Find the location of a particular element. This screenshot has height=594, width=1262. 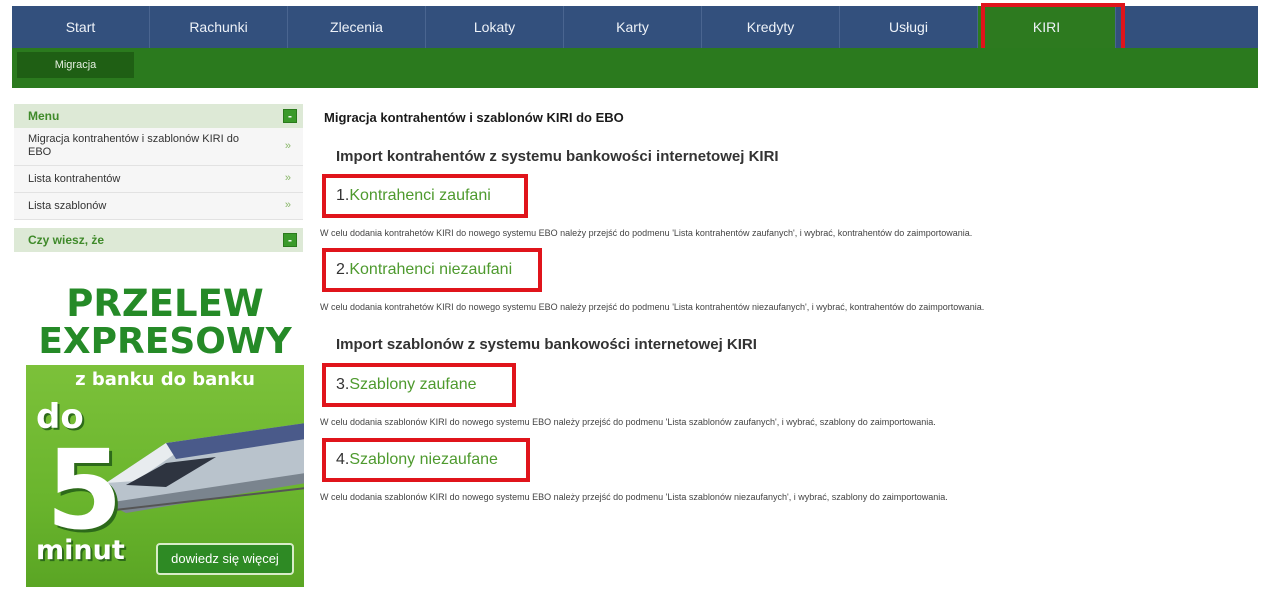

nav-tab-lokaty: Lokaty is located at coordinates (495, 27).